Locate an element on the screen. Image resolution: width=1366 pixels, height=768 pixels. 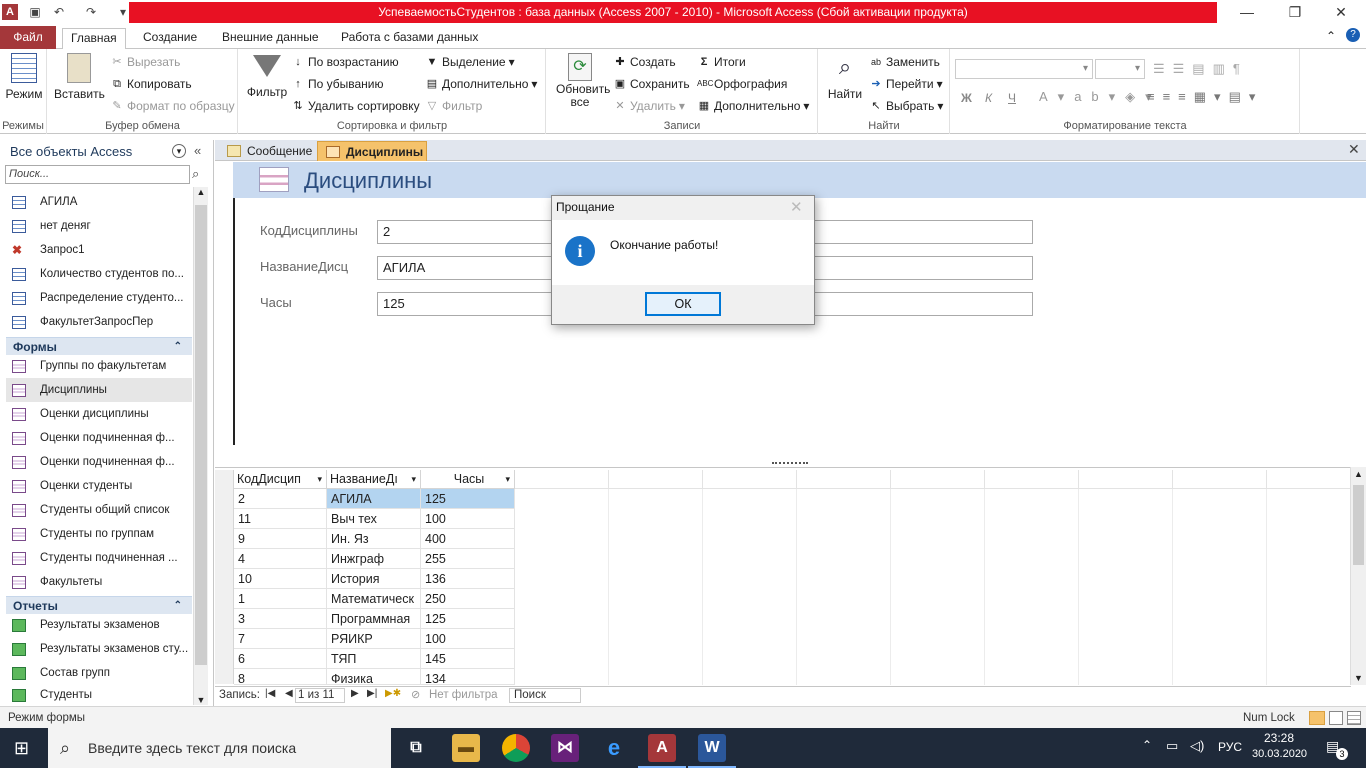
filter-button: Фильтр is located at coordinates (267, 76).